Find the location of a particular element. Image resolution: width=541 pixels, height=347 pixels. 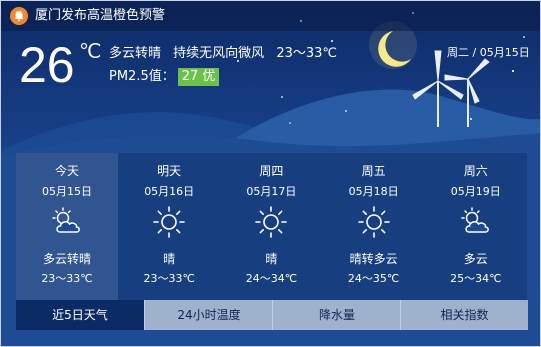

temperature-range: 23～33℃ is located at coordinates (306, 53).